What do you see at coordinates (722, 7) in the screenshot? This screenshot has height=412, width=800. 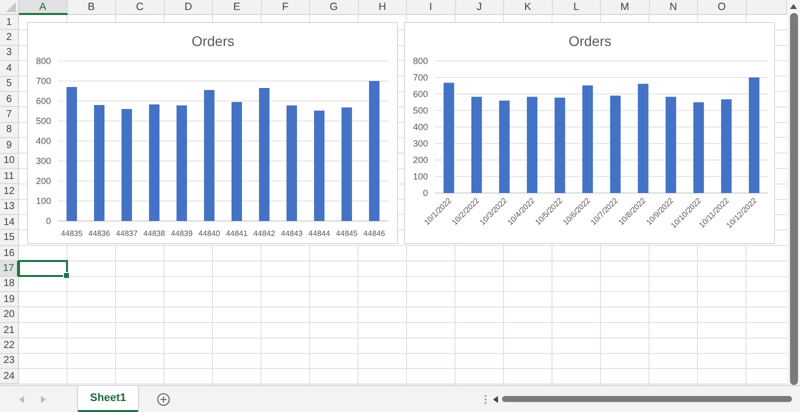 I see `column-header: O` at bounding box center [722, 7].